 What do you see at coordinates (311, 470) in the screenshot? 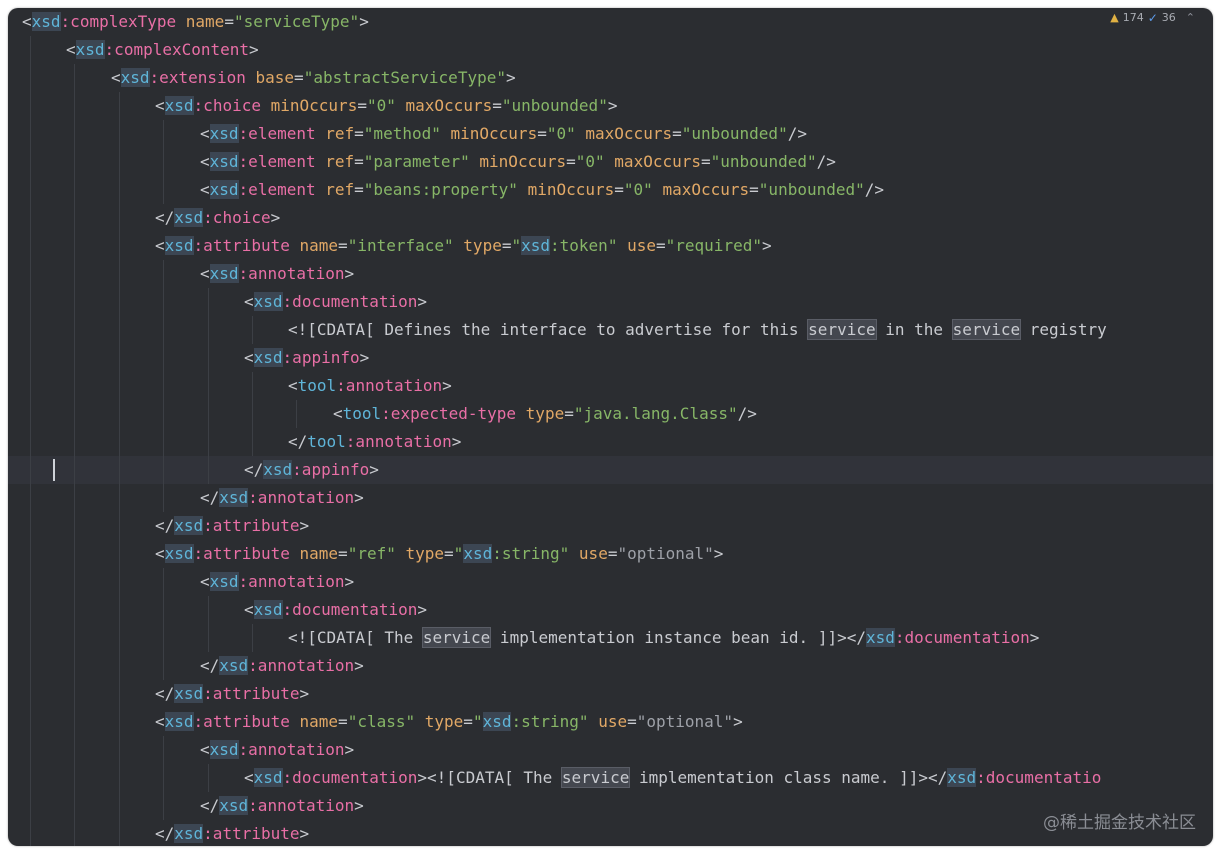
I see `code-text: </xsd:appinfo>` at bounding box center [311, 470].